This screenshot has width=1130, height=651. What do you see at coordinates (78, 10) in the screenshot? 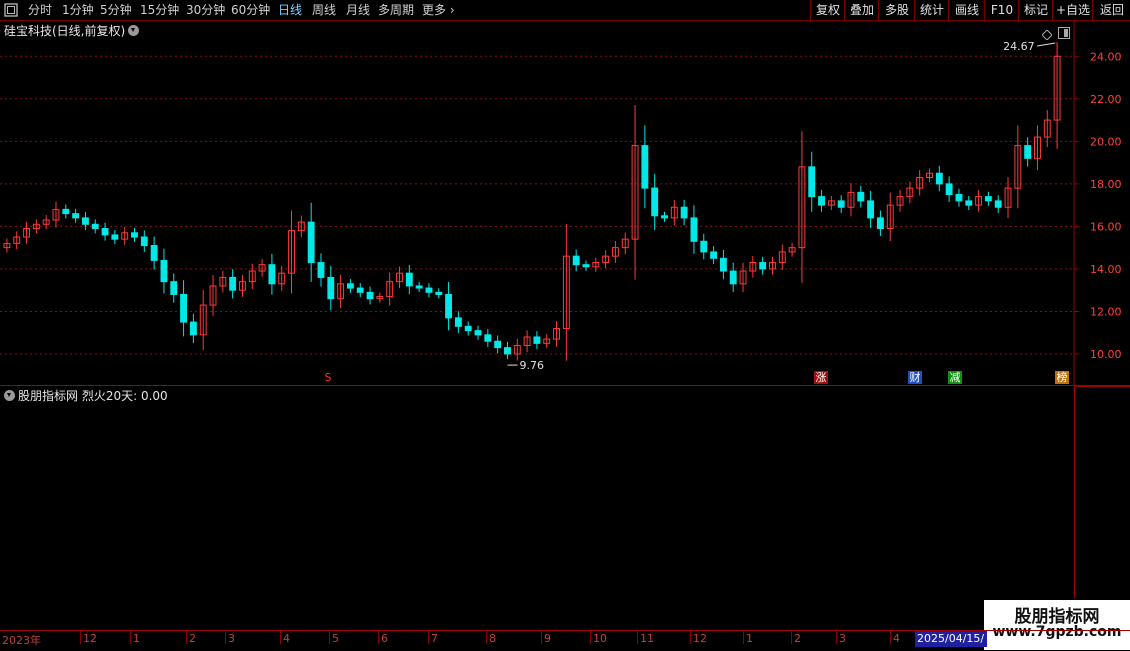
I see `period-1min: 1分钟` at bounding box center [78, 10].